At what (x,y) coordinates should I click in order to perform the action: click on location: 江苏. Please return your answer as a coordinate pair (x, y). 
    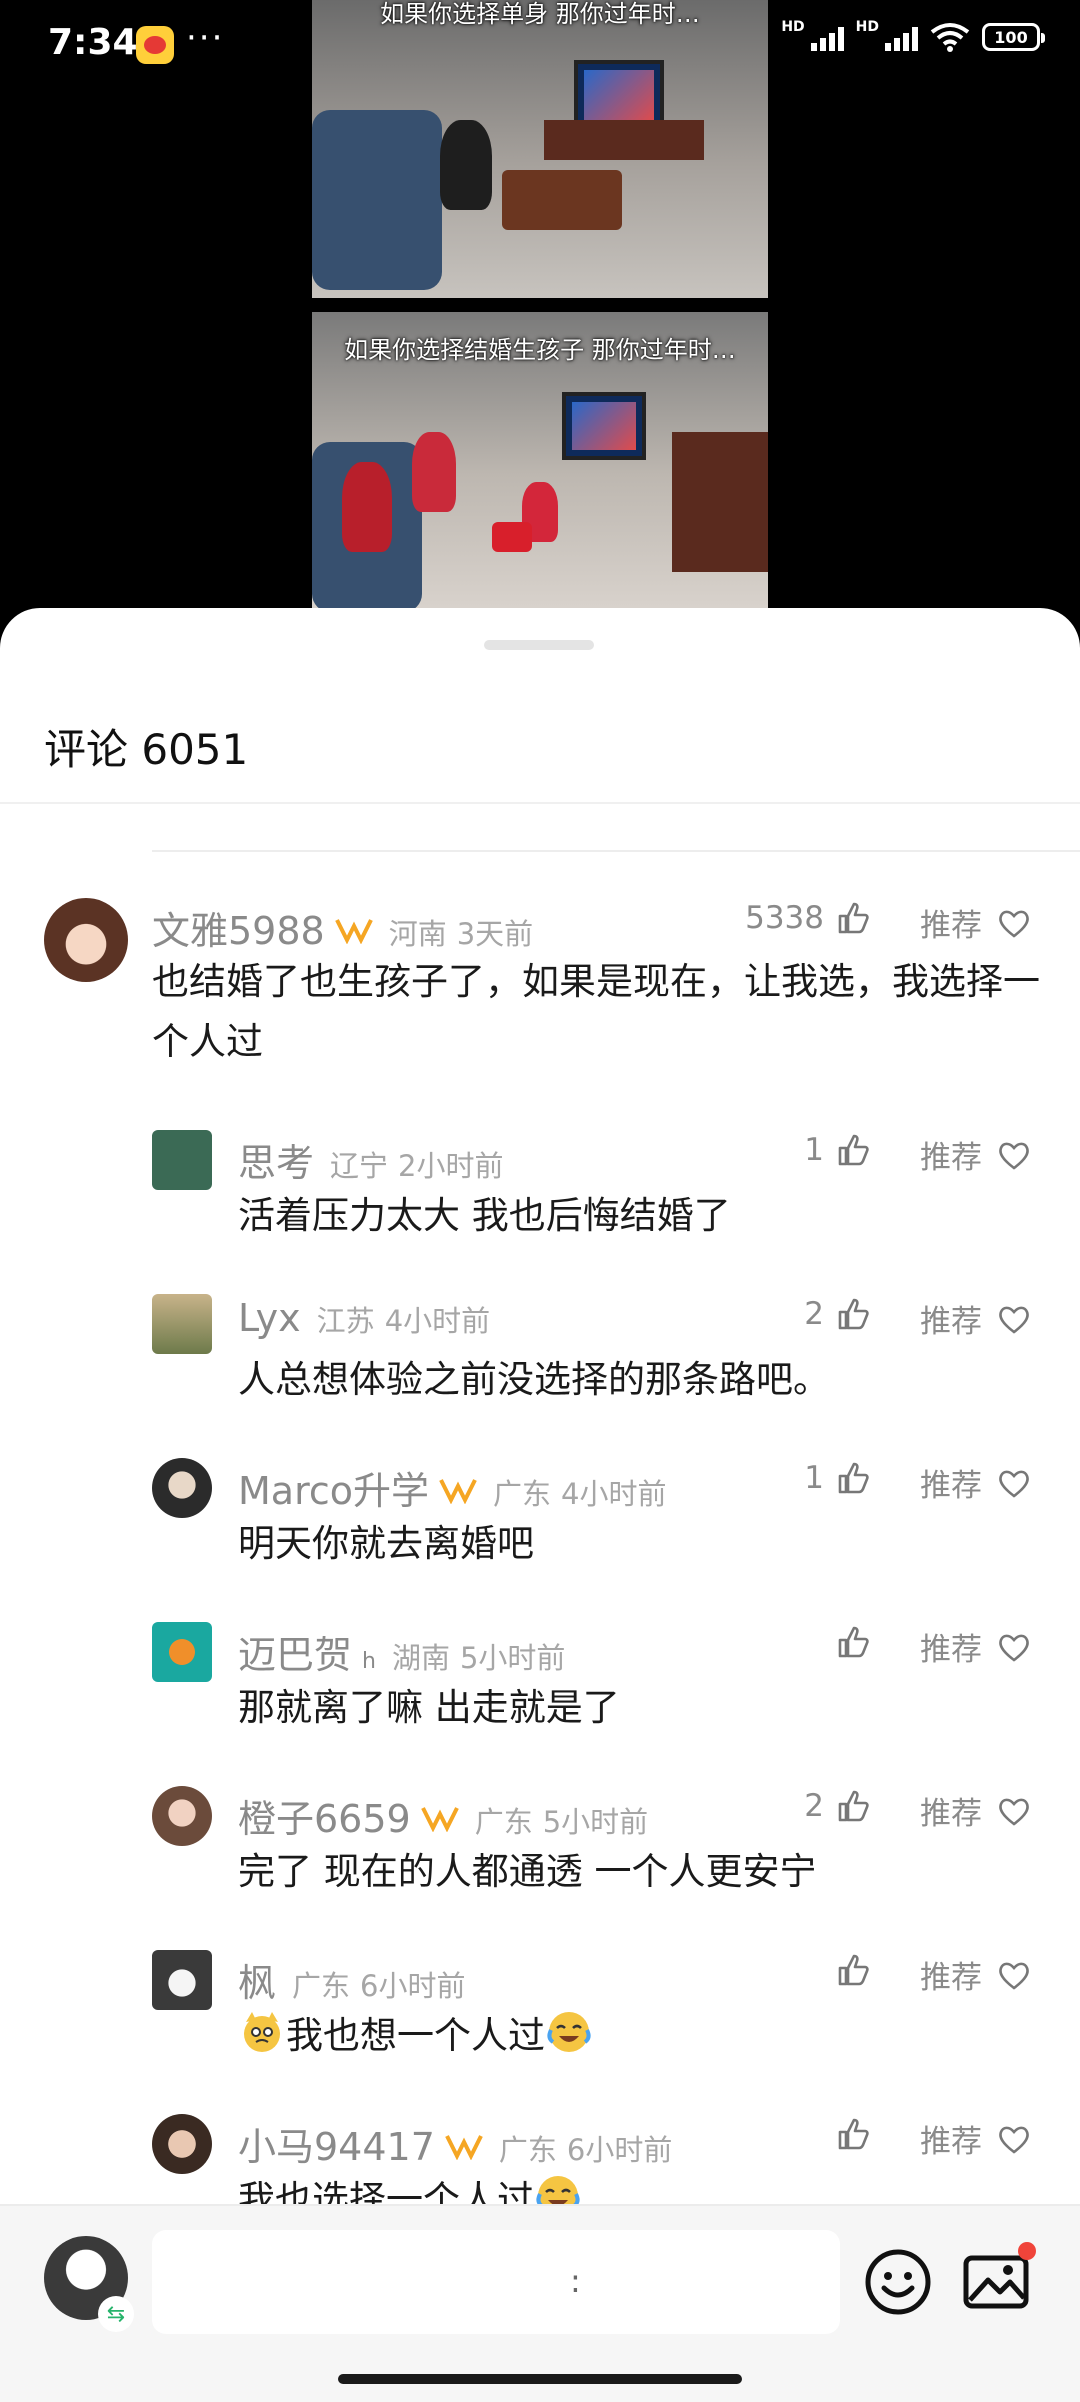
    Looking at the image, I should click on (345, 1321).